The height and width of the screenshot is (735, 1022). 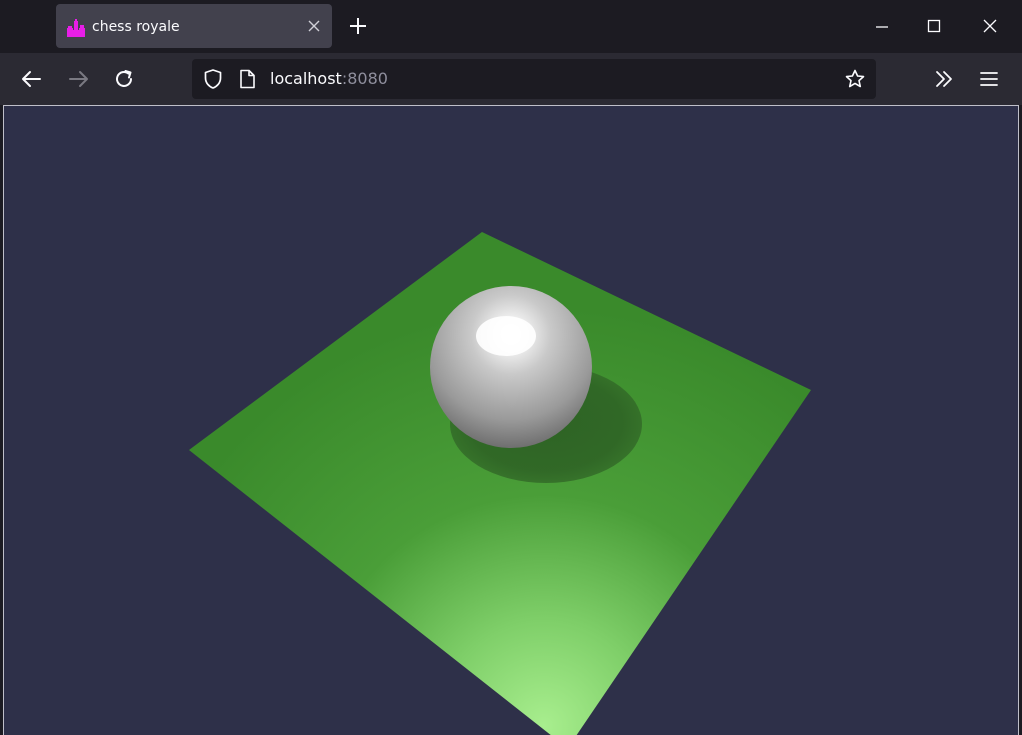 What do you see at coordinates (136, 27) in the screenshot?
I see `tab-title: chess royale` at bounding box center [136, 27].